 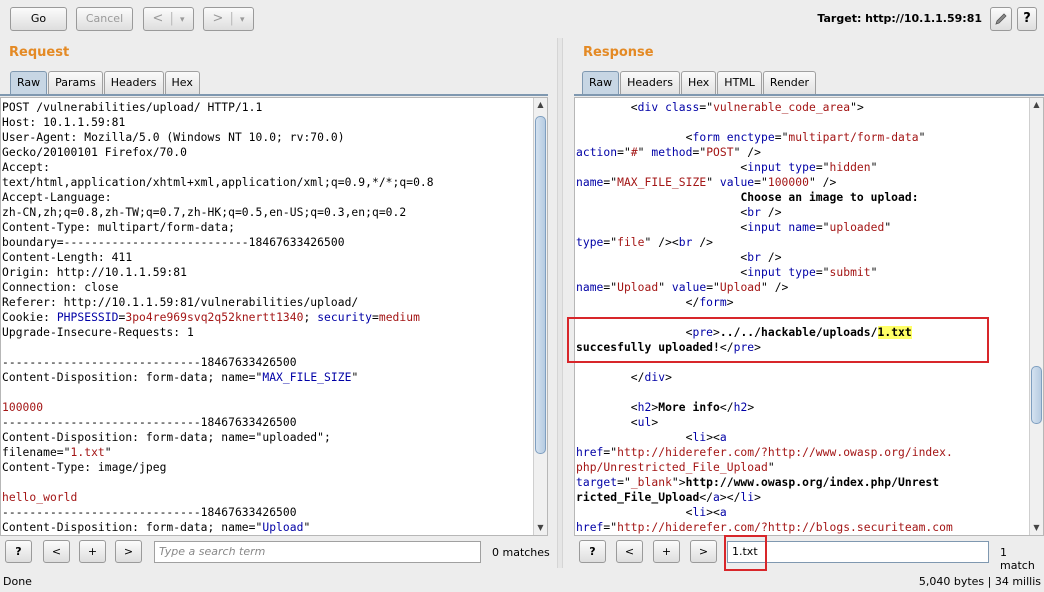 I want to click on code-line: Accept-Language:, so click(x=57, y=197).